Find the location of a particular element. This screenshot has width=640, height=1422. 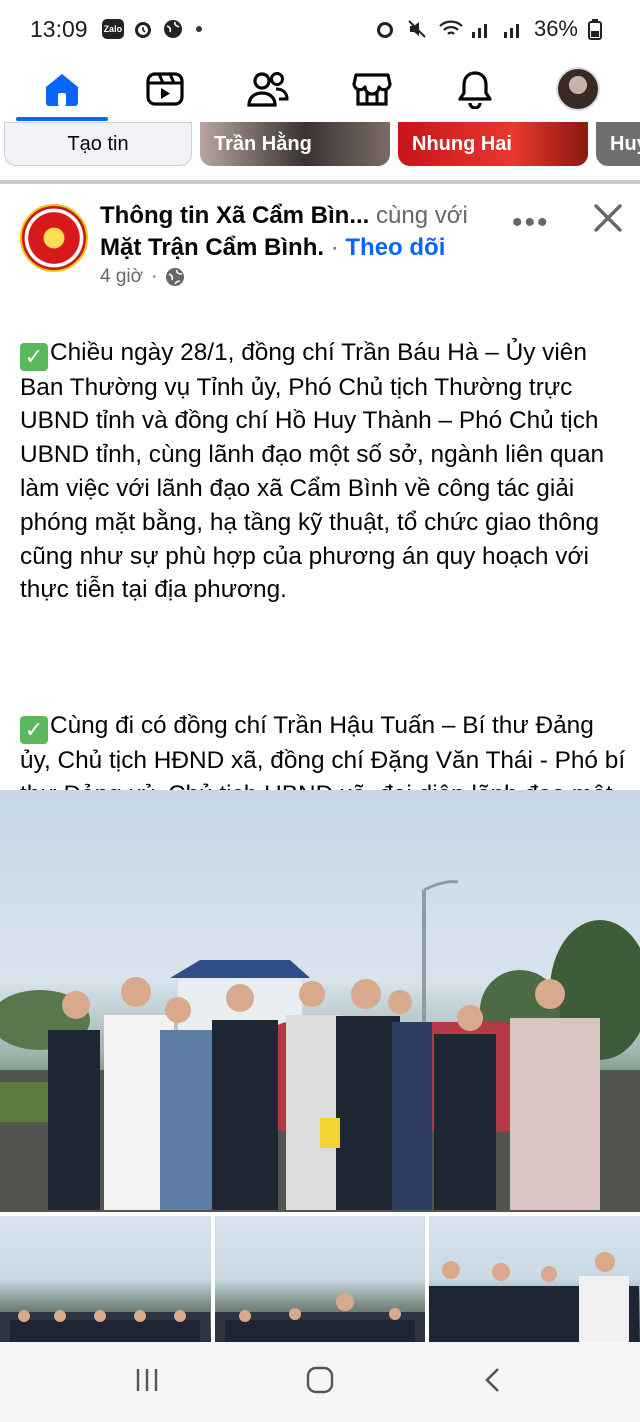

home-circle-icon is located at coordinates (320, 1379).